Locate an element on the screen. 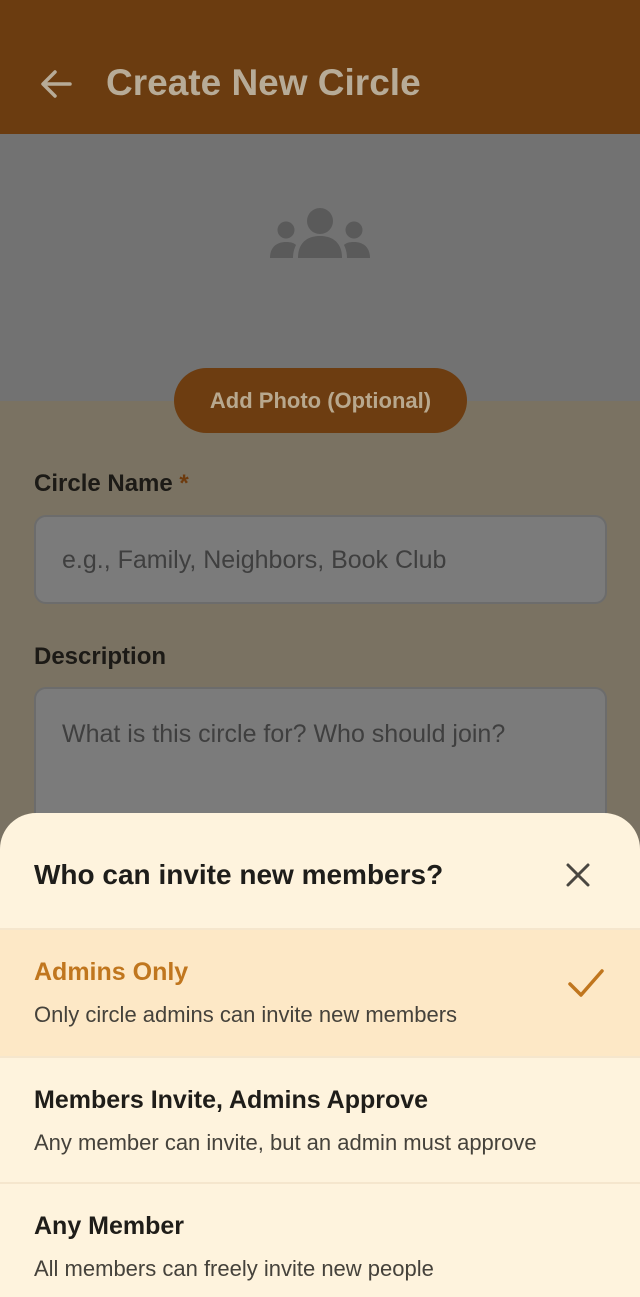  description-label: Description is located at coordinates (100, 656).